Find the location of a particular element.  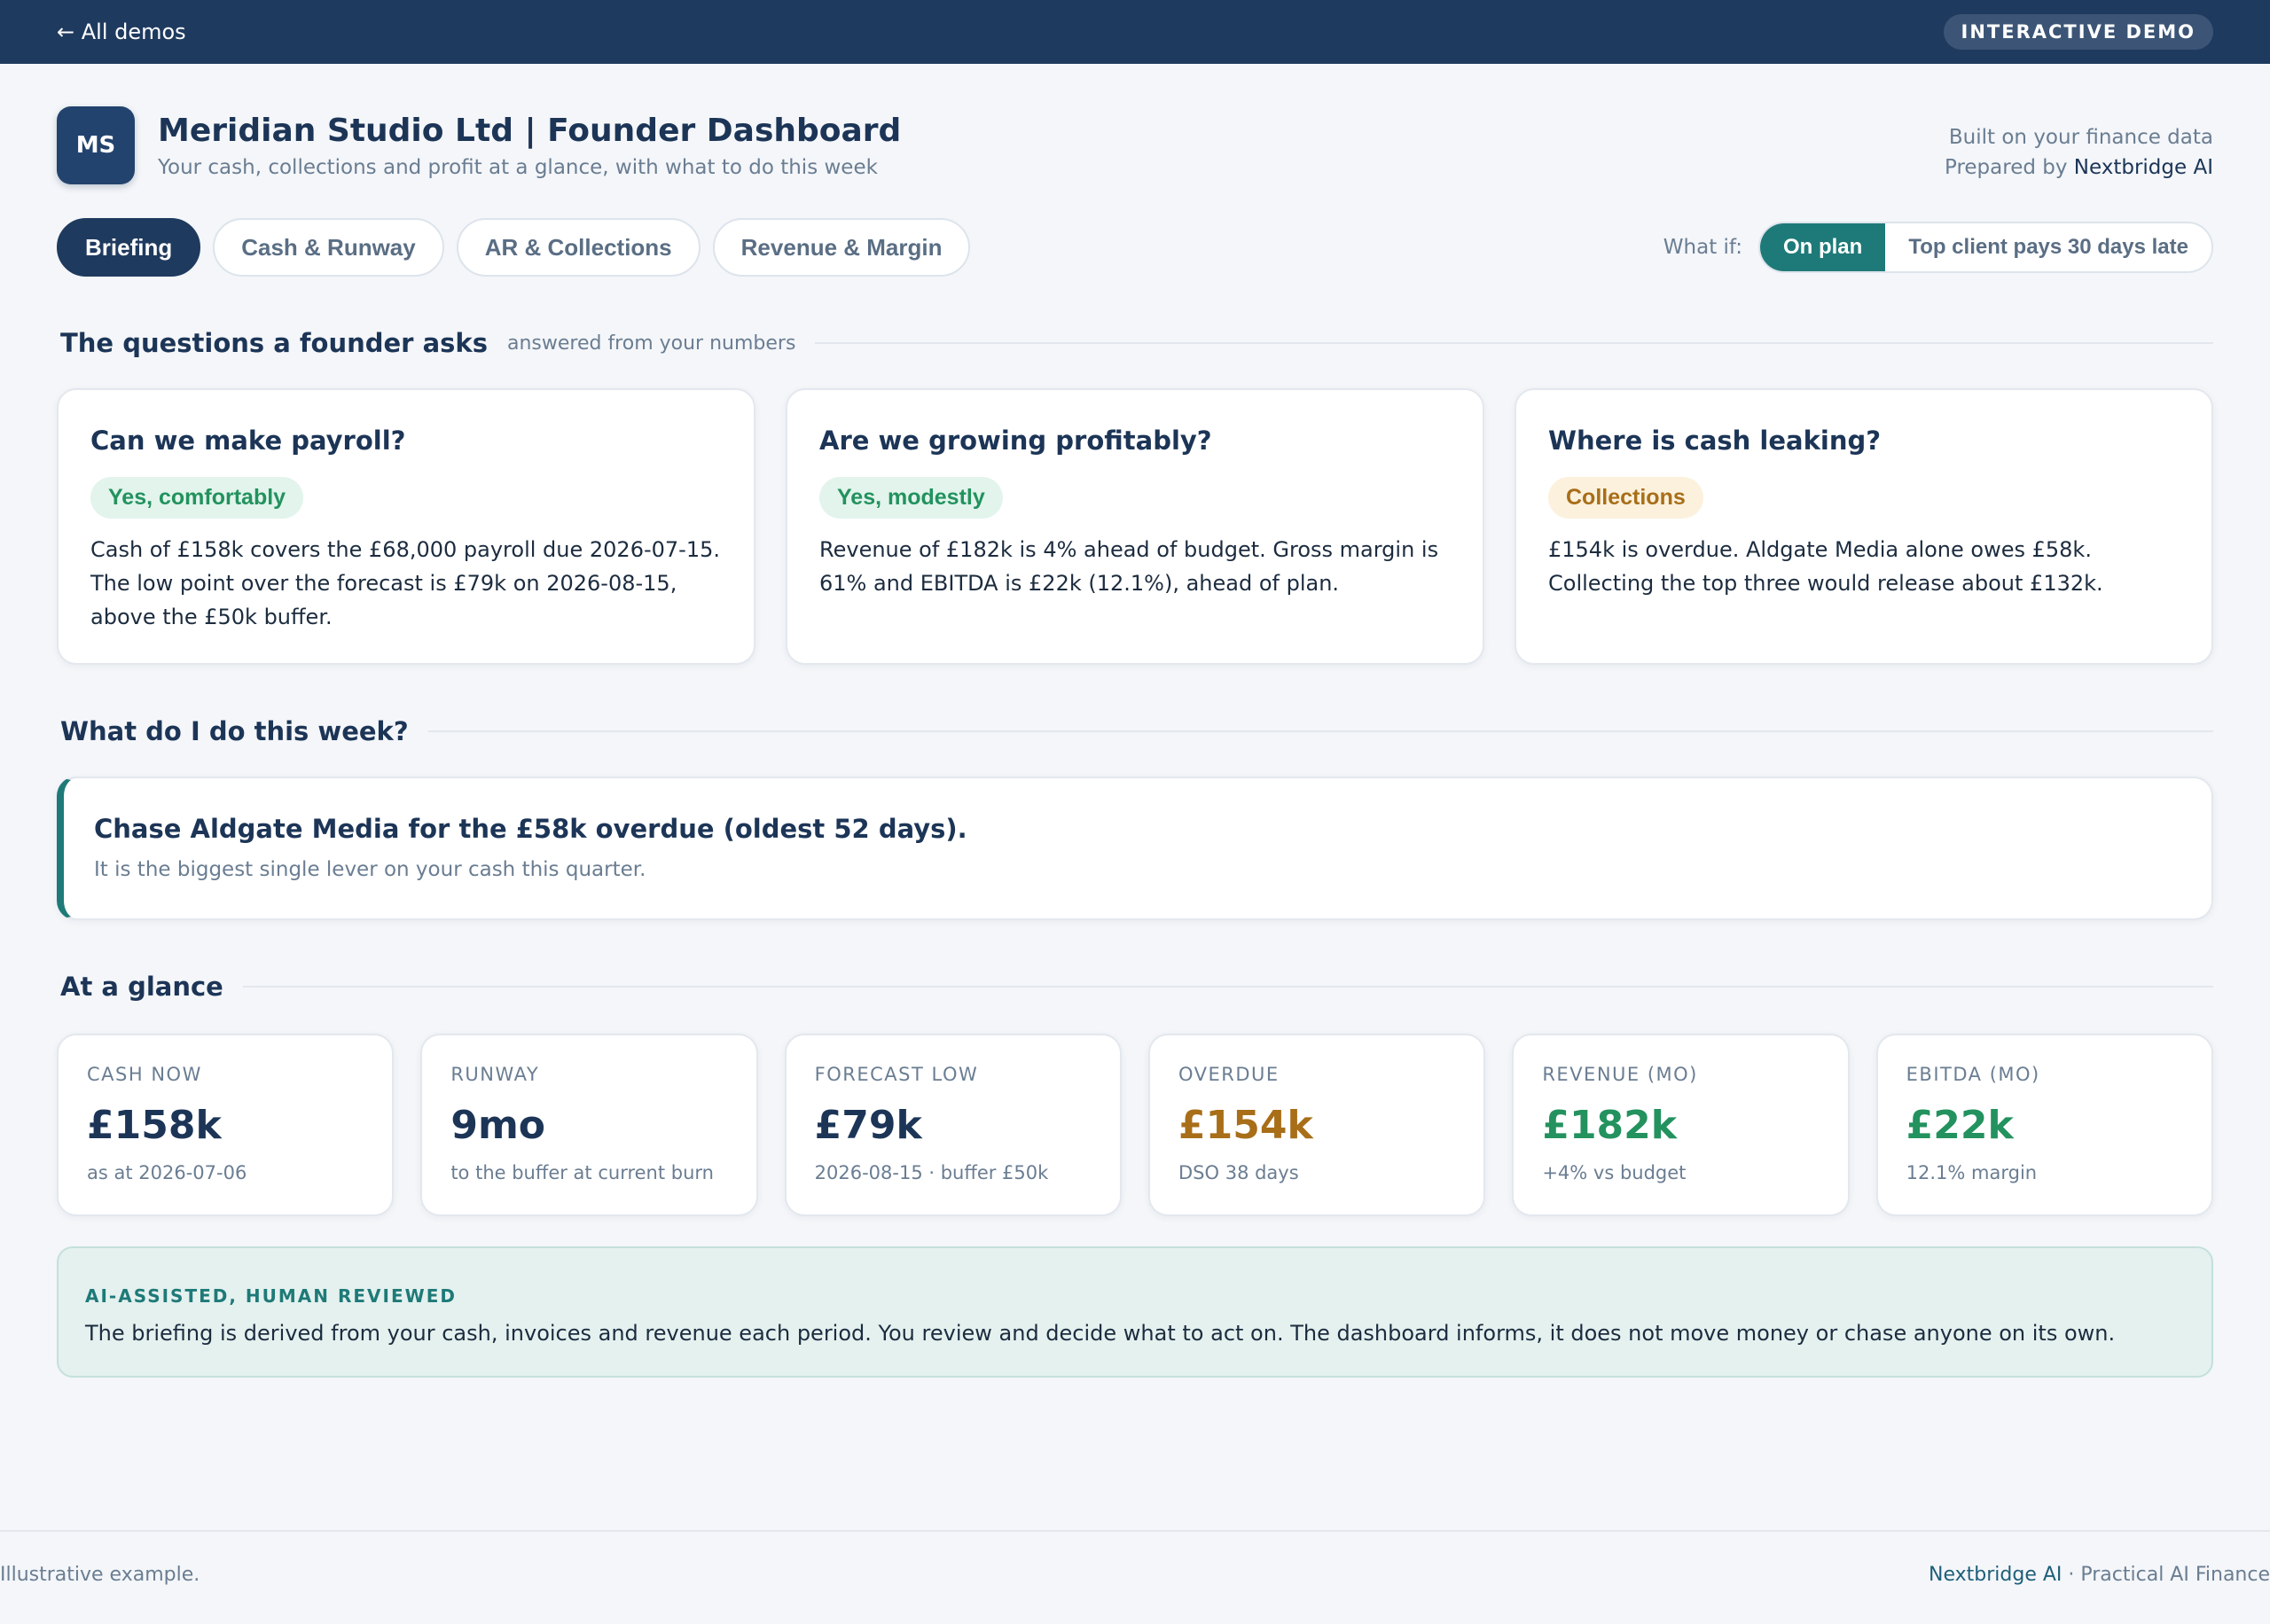

kpi-label: RUNWAY is located at coordinates (495, 1074).